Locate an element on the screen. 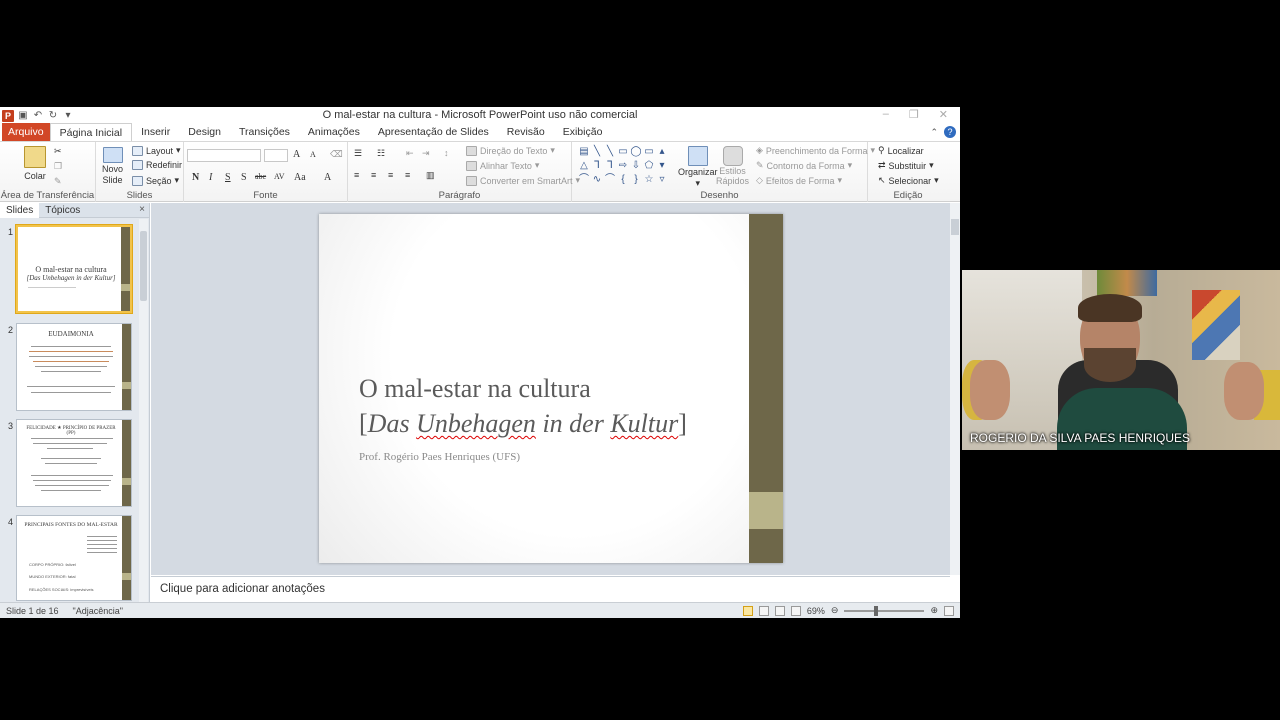  copy-icon: ❐ is located at coordinates (58, 166).